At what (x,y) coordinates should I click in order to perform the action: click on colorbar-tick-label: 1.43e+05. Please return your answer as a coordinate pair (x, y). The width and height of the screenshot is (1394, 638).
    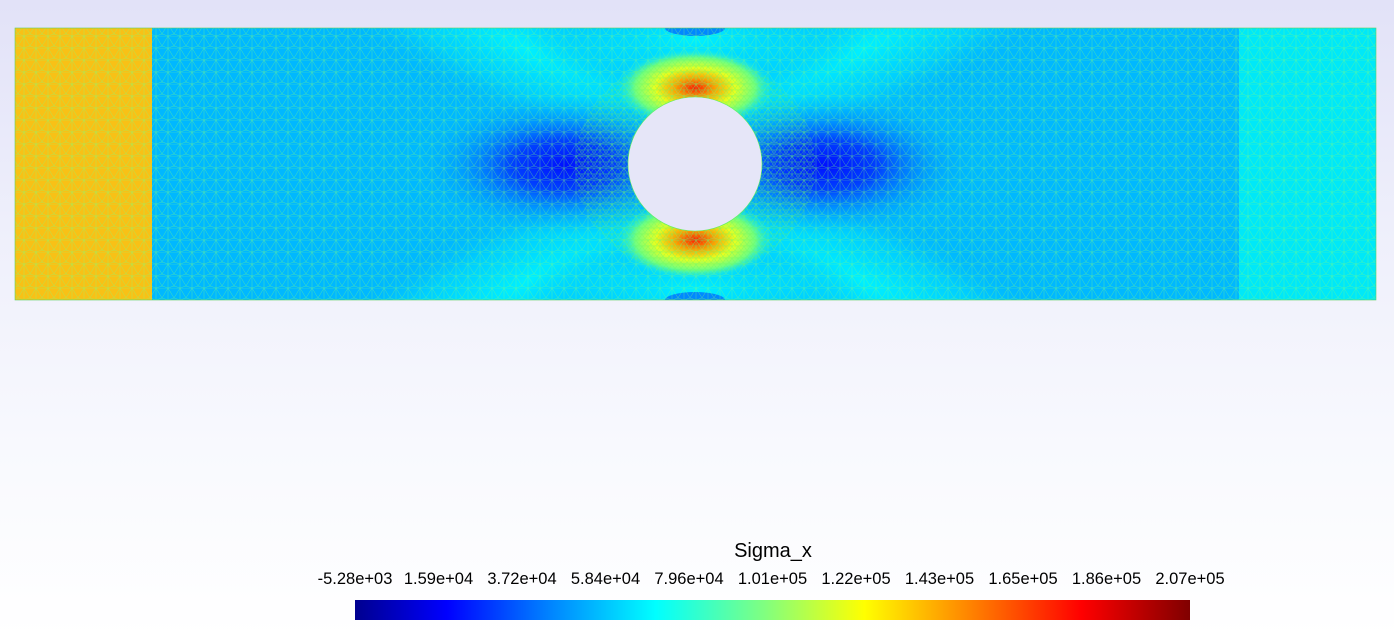
    Looking at the image, I should click on (939, 579).